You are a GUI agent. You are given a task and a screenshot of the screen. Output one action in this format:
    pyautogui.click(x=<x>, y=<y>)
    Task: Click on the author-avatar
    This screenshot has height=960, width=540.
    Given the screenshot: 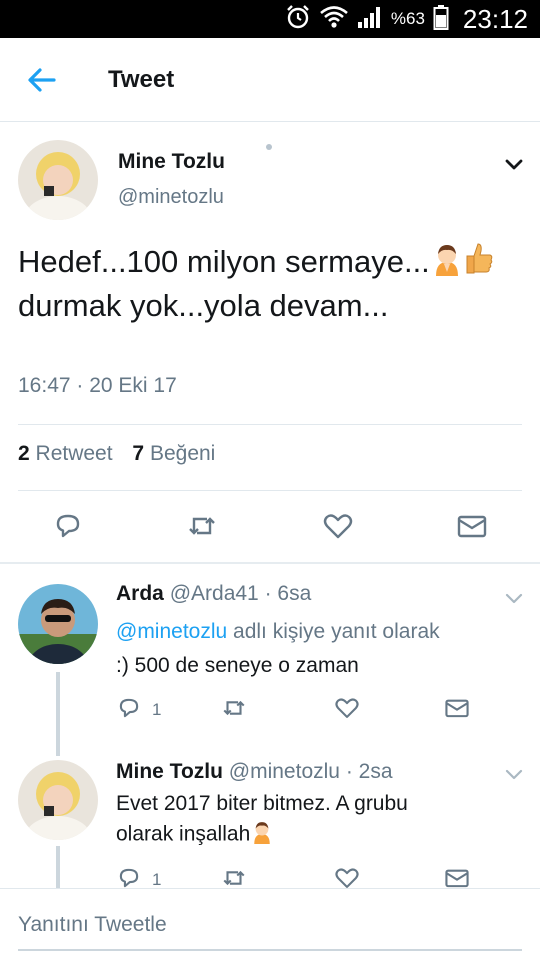 What is the action you would take?
    pyautogui.click(x=58, y=180)
    